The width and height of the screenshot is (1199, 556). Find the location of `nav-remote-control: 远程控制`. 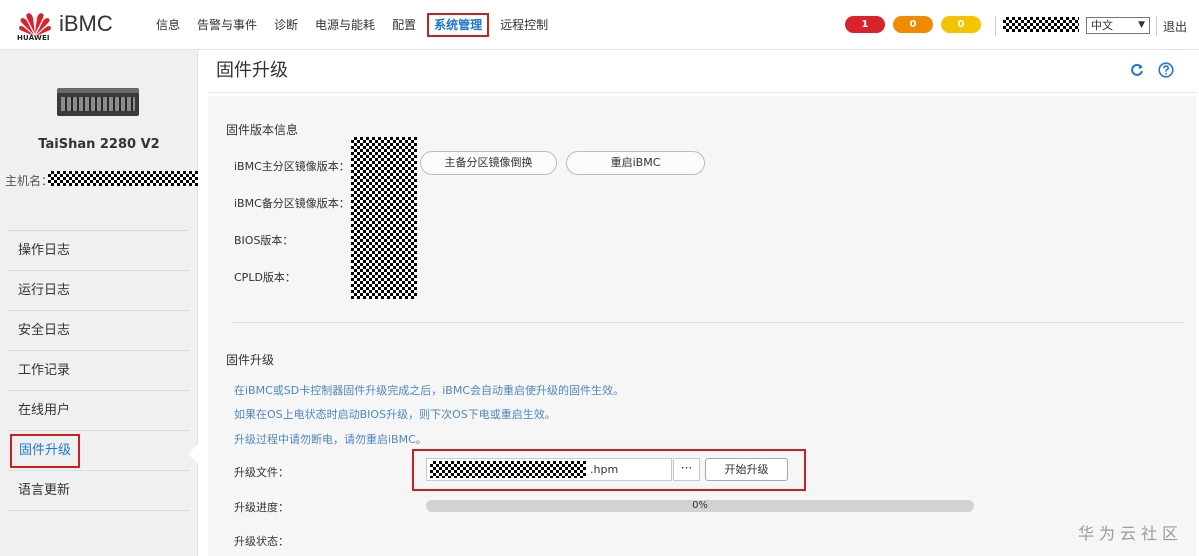

nav-remote-control: 远程控制 is located at coordinates (524, 25).